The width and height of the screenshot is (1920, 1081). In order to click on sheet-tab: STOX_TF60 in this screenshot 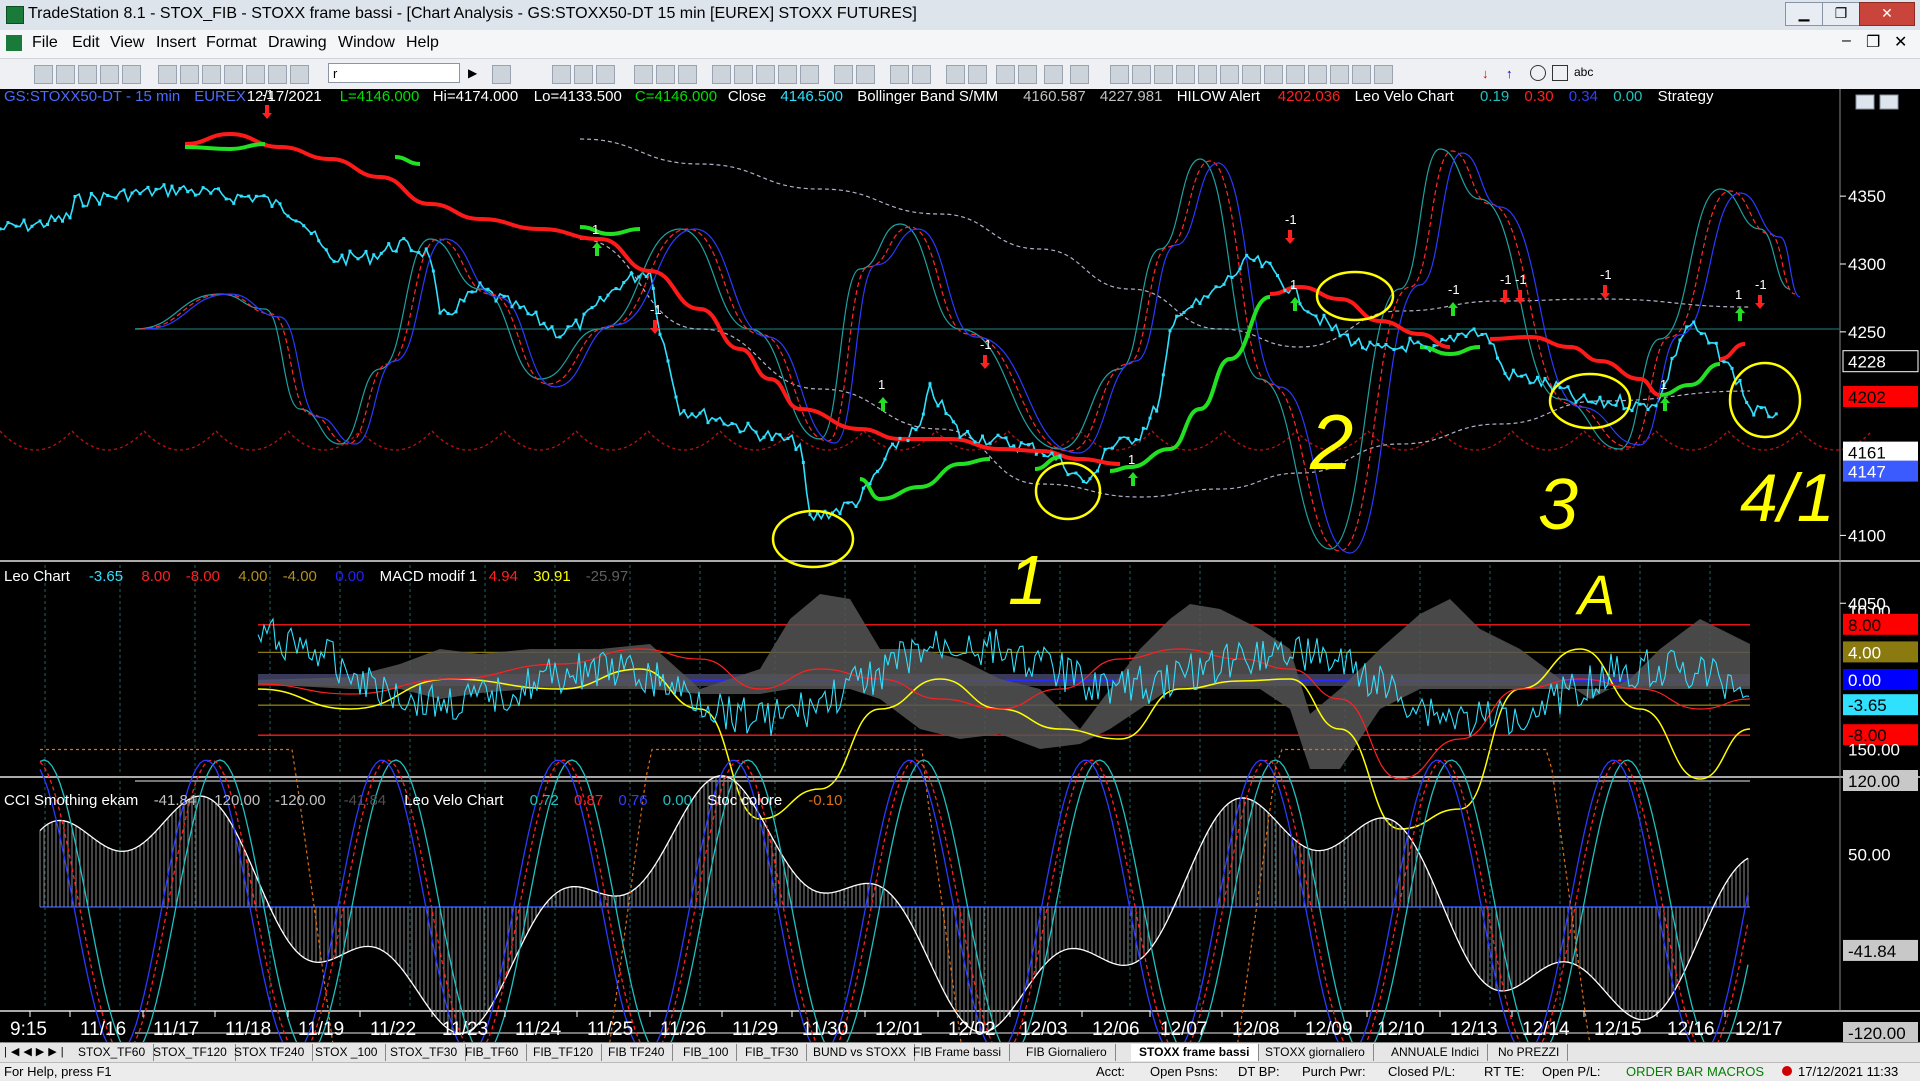, I will do `click(112, 1052)`.